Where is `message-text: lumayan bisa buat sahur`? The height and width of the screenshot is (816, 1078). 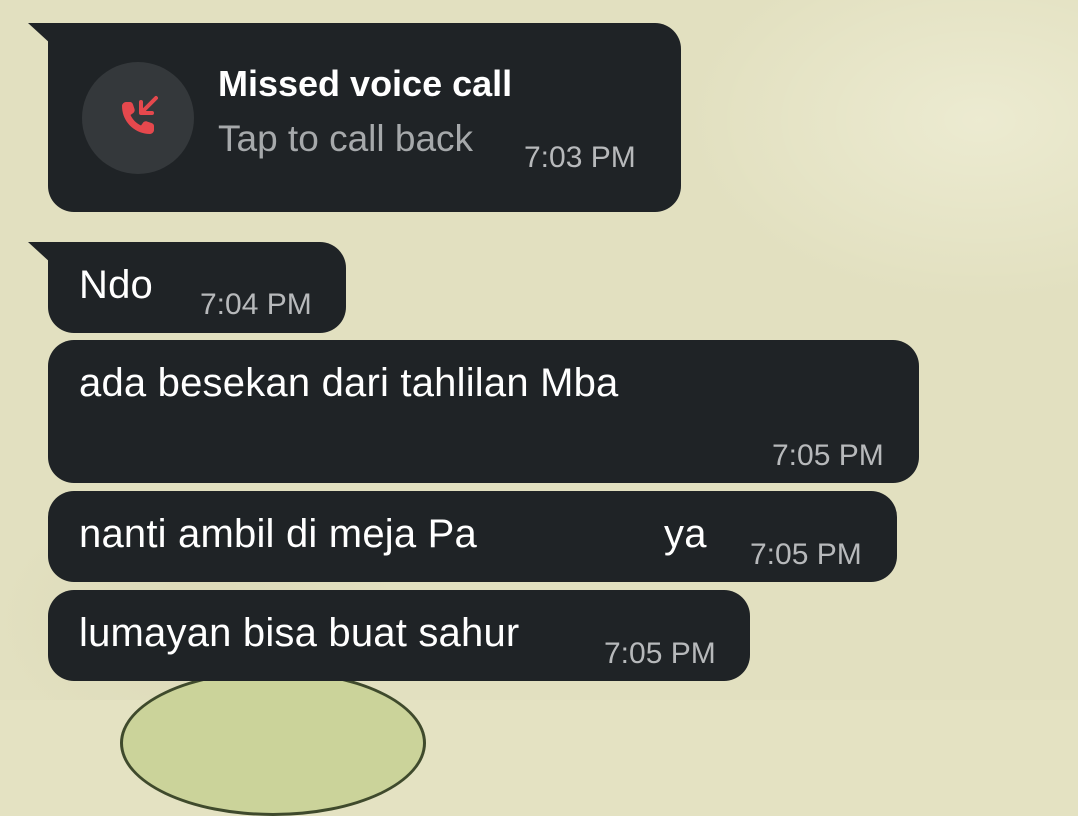
message-text: lumayan bisa buat sahur is located at coordinates (299, 633).